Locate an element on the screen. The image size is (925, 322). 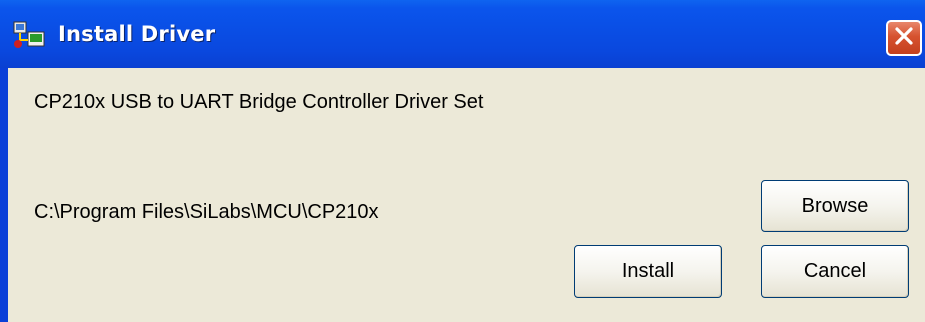
browse-button: Browse is located at coordinates (835, 206).